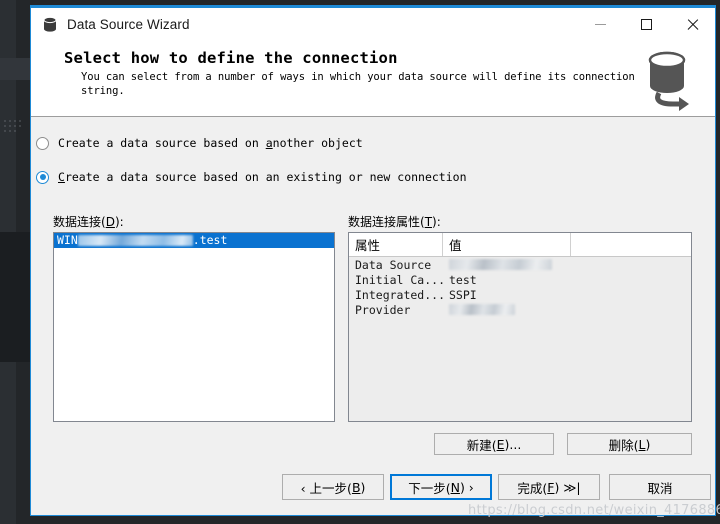  I want to click on next-button-suffix: ) ›, so click(466, 487).